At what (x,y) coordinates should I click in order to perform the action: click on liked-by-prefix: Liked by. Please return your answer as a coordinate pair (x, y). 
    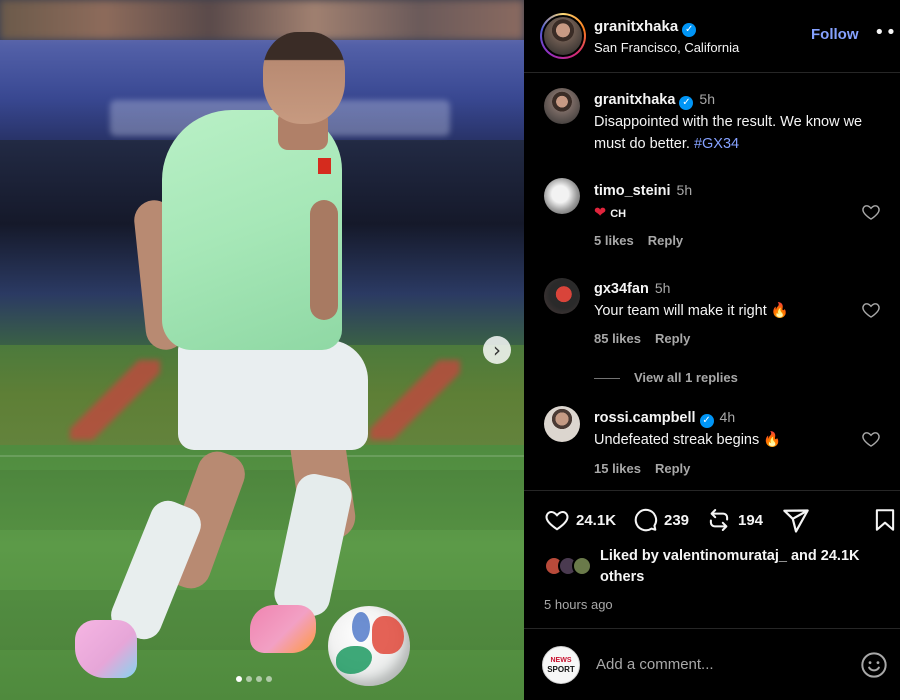
    Looking at the image, I should click on (629, 556).